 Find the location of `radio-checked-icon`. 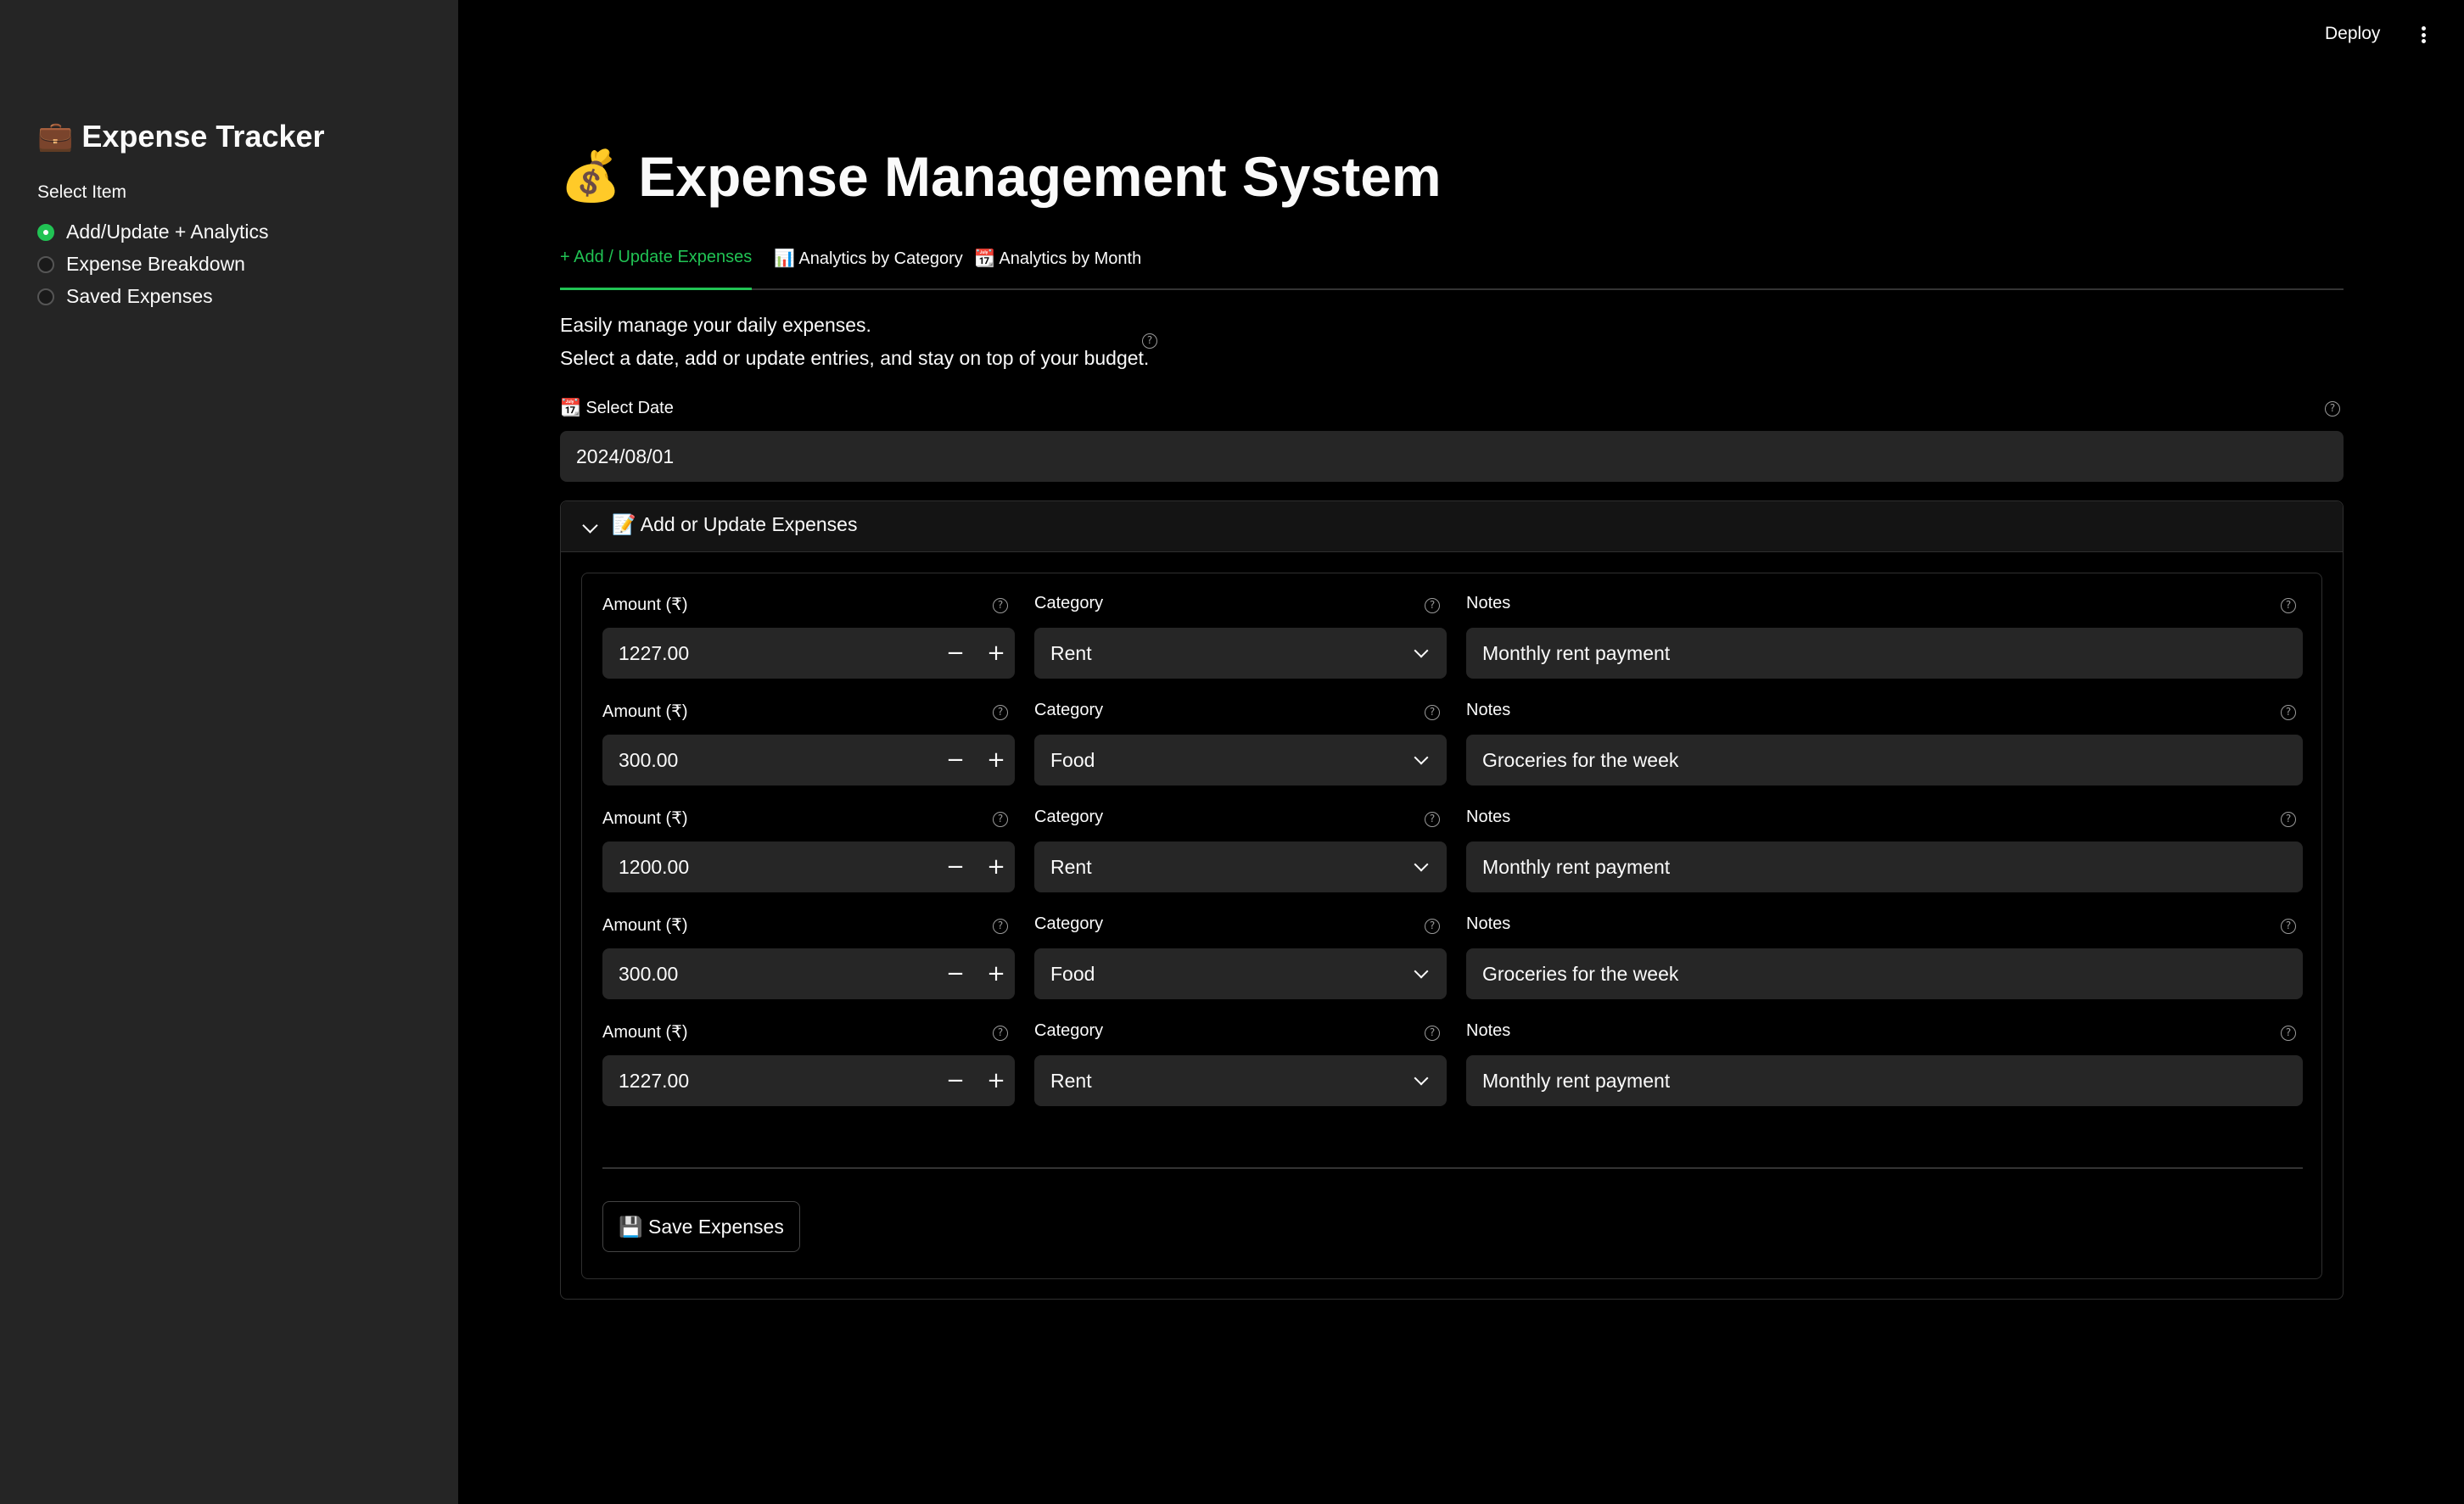

radio-checked-icon is located at coordinates (45, 232).